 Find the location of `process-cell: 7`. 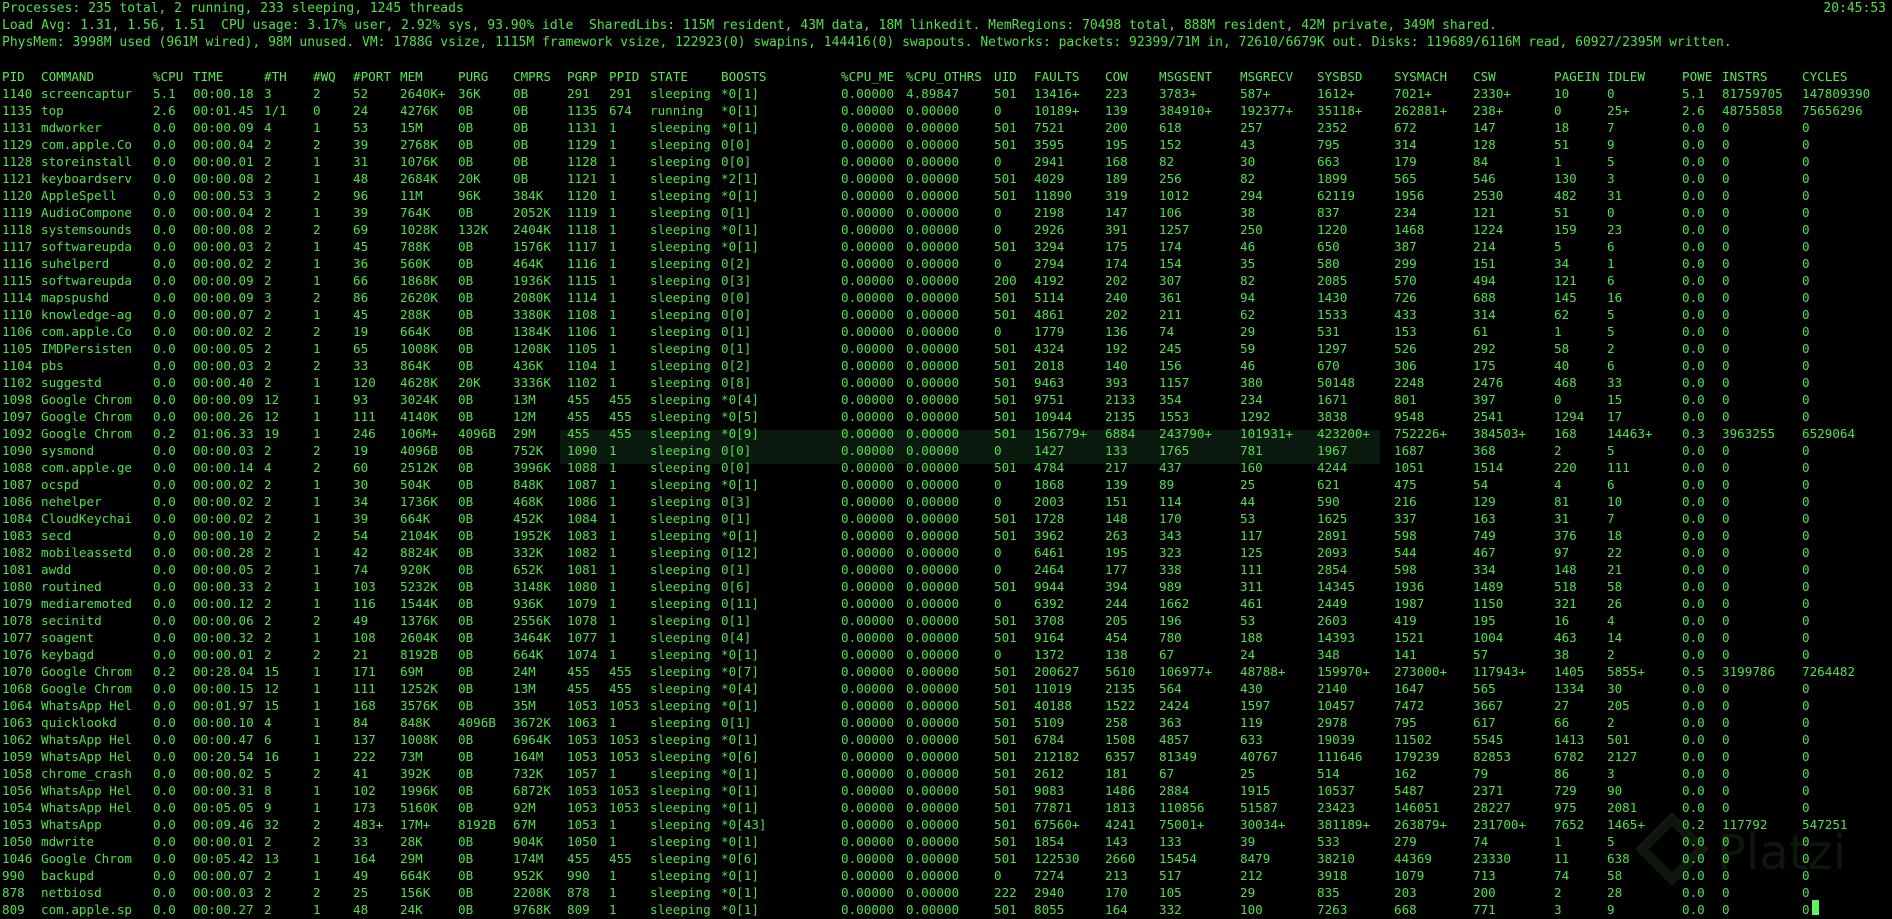

process-cell: 7 is located at coordinates (1611, 518).